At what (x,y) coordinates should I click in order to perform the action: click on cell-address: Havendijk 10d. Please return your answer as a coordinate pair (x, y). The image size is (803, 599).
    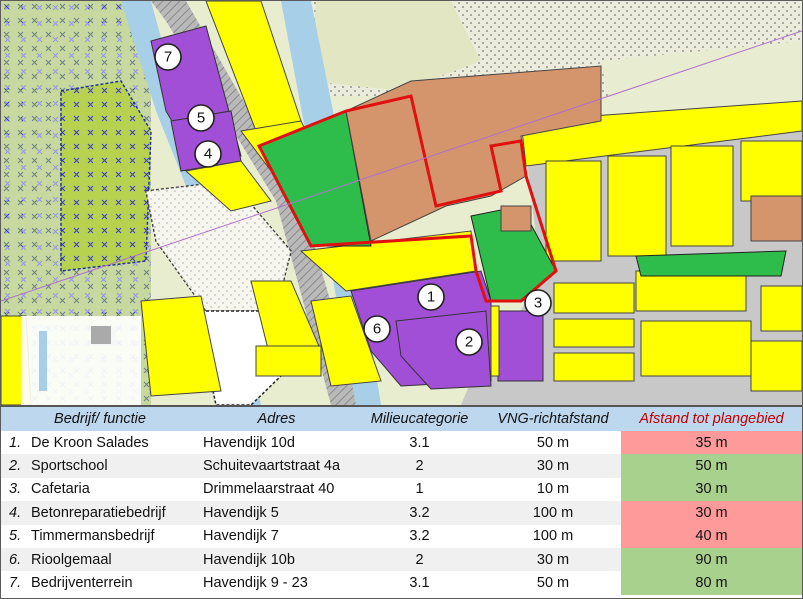
    Looking at the image, I should click on (276, 443).